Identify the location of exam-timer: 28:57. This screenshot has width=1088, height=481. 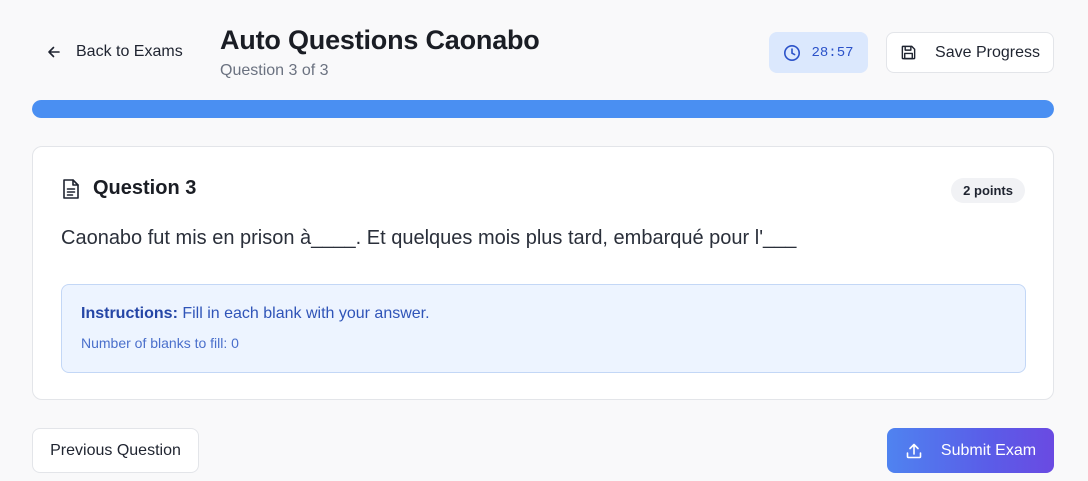
(818, 52).